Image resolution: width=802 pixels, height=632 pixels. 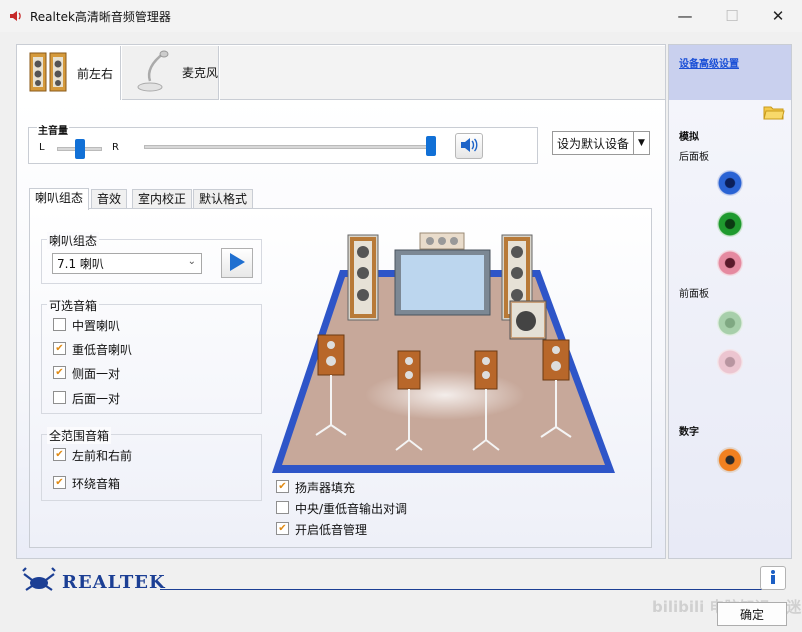 I want to click on realtek-logo: REALTEK, so click(x=93, y=582).